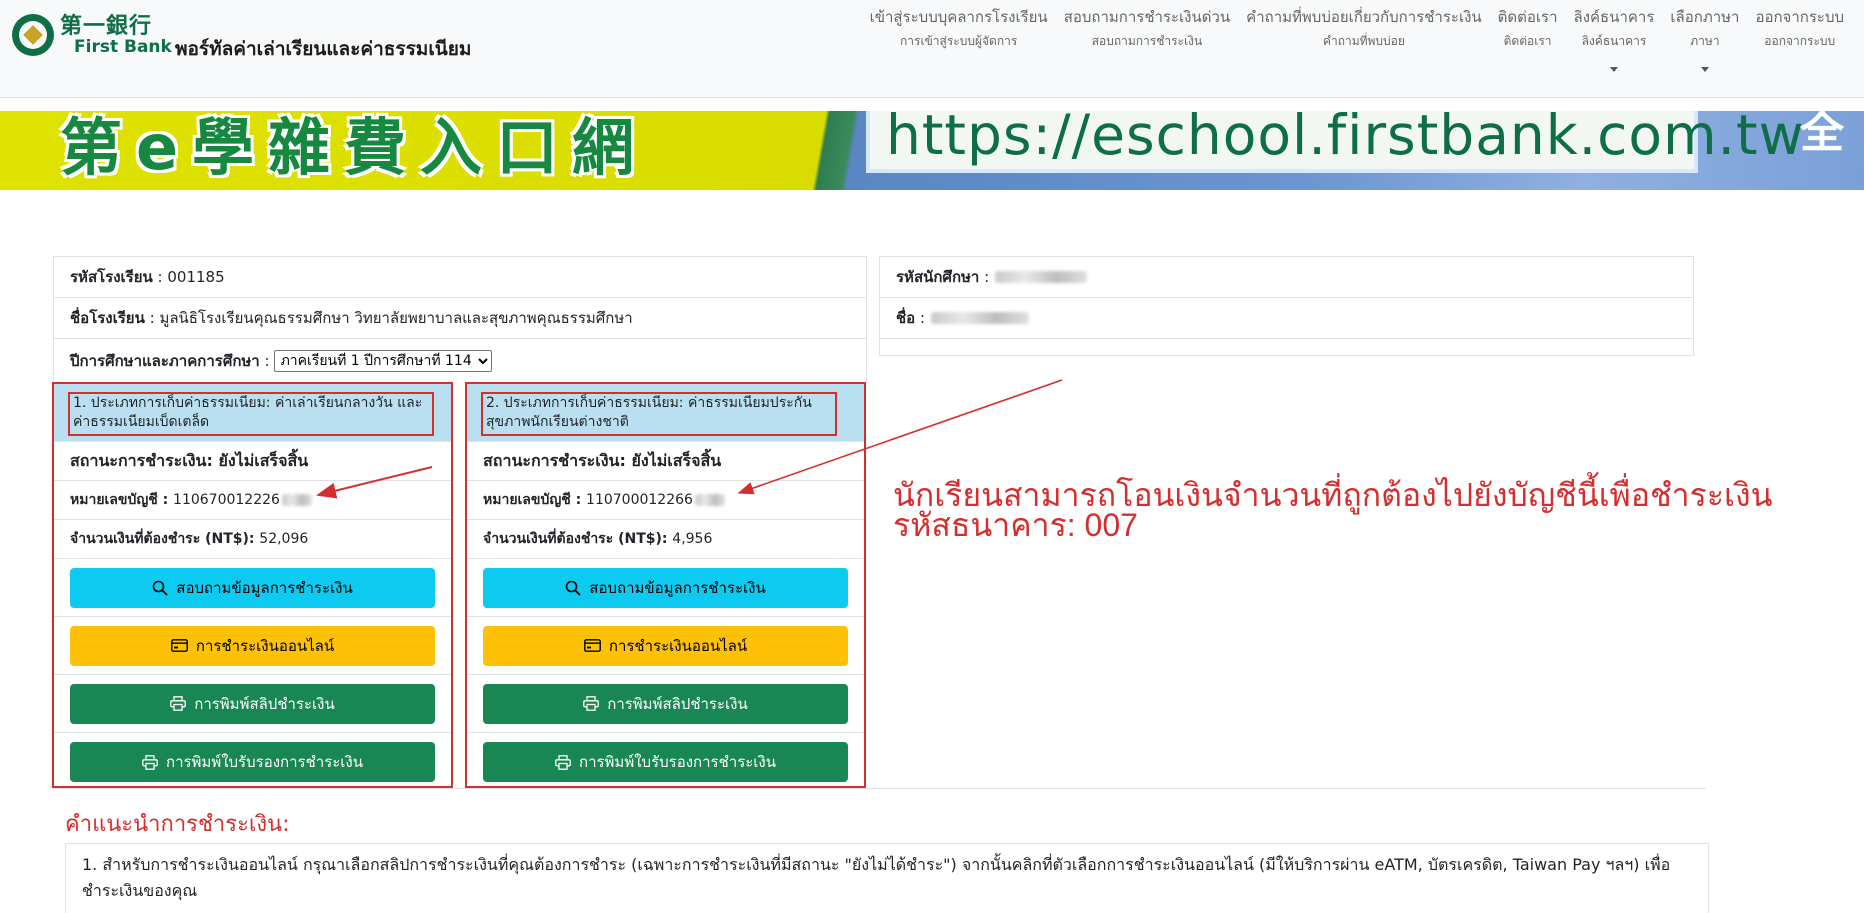 Image resolution: width=1864 pixels, height=913 pixels. What do you see at coordinates (354, 147) in the screenshot?
I see `banner-chinese-title: 第e學雜費入口網` at bounding box center [354, 147].